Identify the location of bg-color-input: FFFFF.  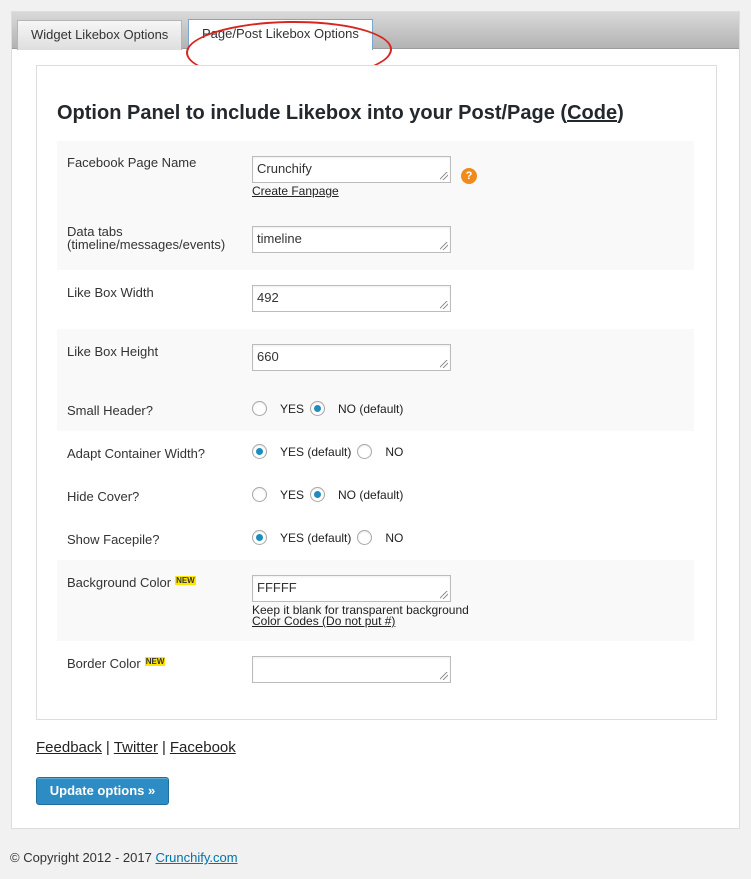
(351, 588).